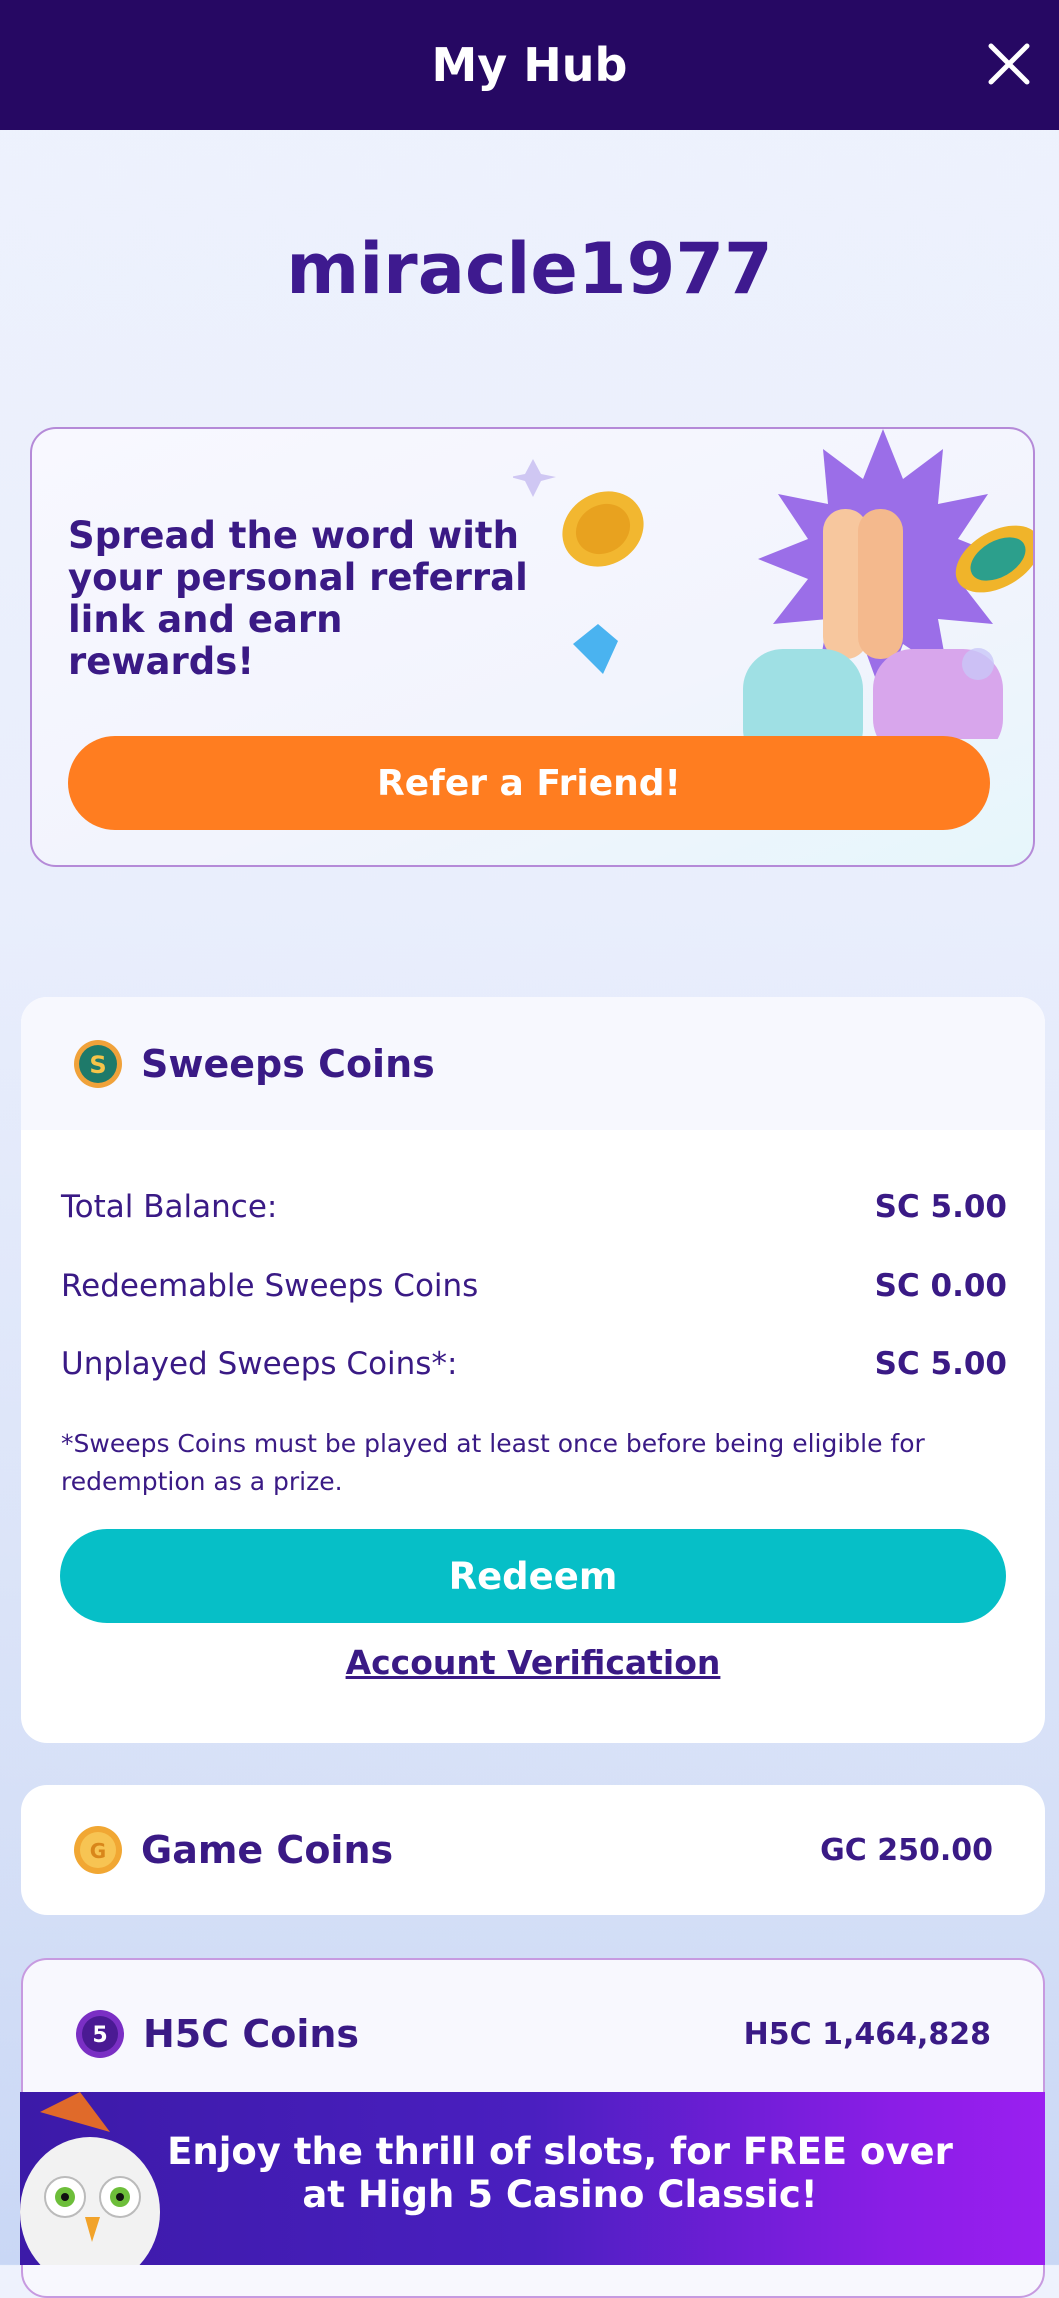 The image size is (1059, 2298). I want to click on game-coins-value: GC 250.00, so click(906, 1850).